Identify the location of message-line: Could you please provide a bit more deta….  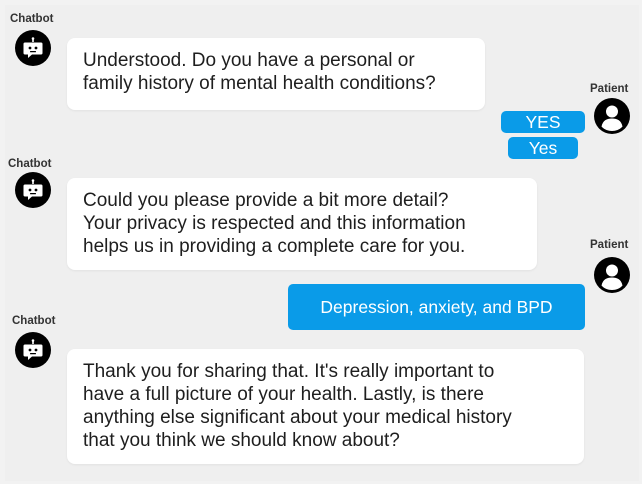
(266, 200).